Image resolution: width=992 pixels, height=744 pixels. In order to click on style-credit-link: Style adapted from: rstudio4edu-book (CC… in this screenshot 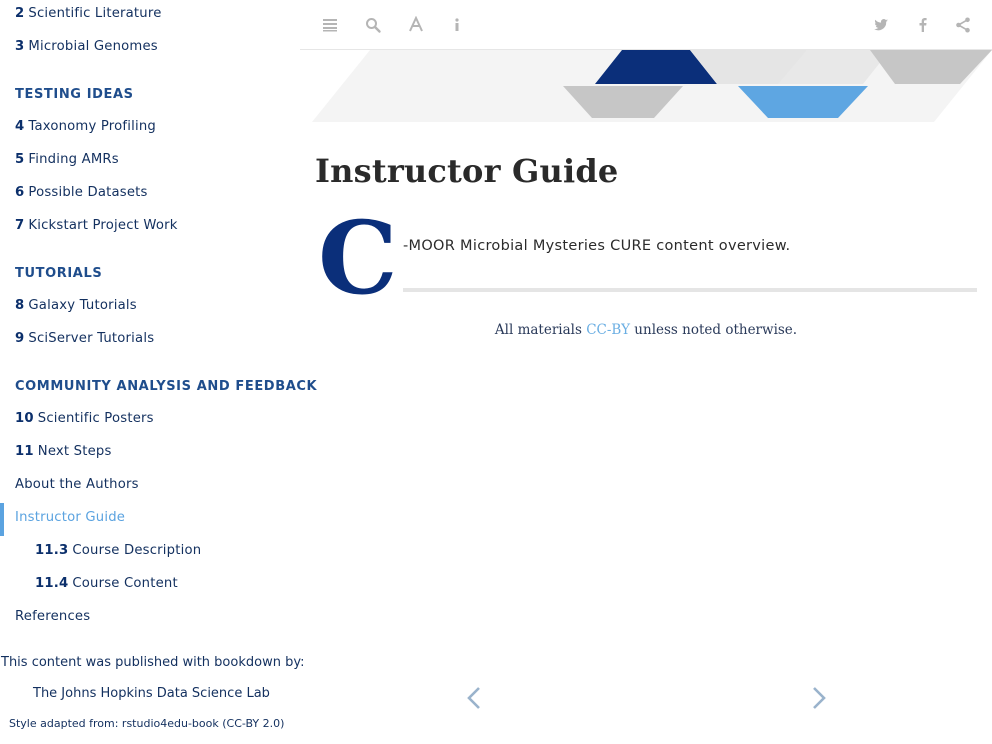, I will do `click(146, 723)`.